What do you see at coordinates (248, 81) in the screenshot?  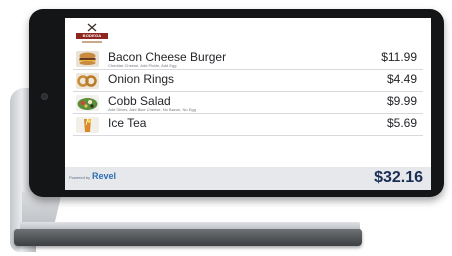 I see `order-item-row: Onion Rings $4.49` at bounding box center [248, 81].